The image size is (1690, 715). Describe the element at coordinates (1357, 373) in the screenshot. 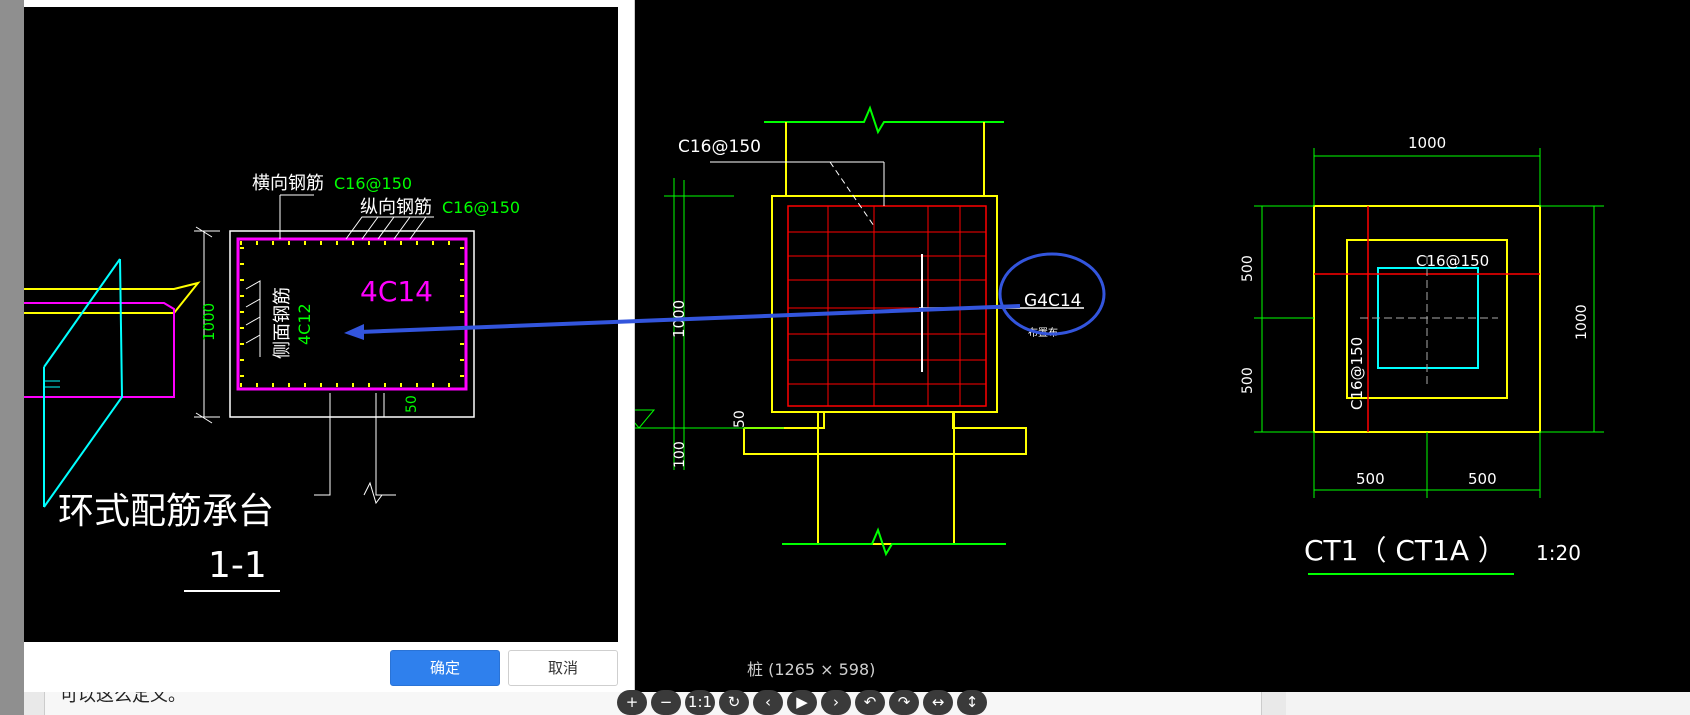

I see `plan-rebar-v: C16@150` at that location.